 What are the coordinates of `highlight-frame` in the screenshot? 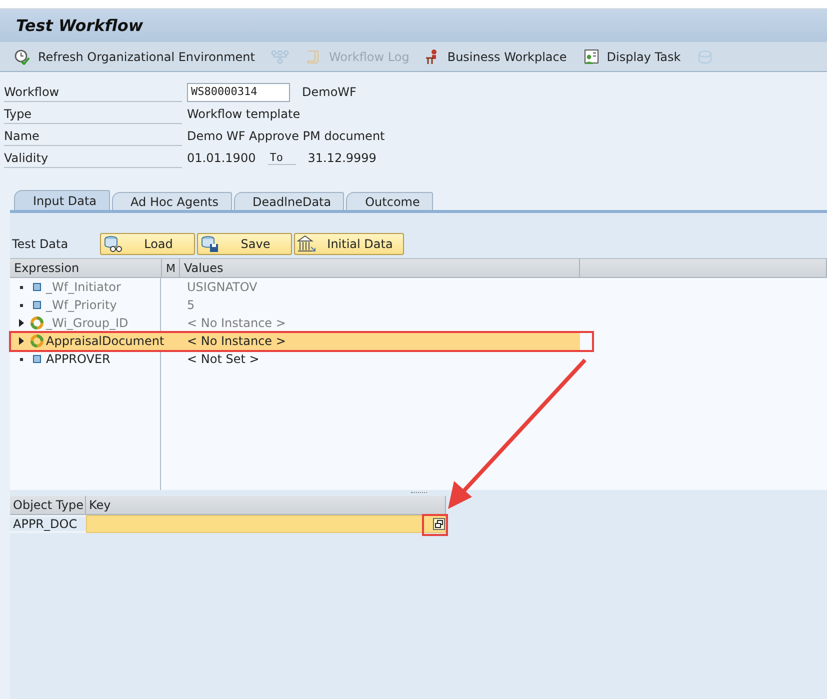 It's located at (435, 525).